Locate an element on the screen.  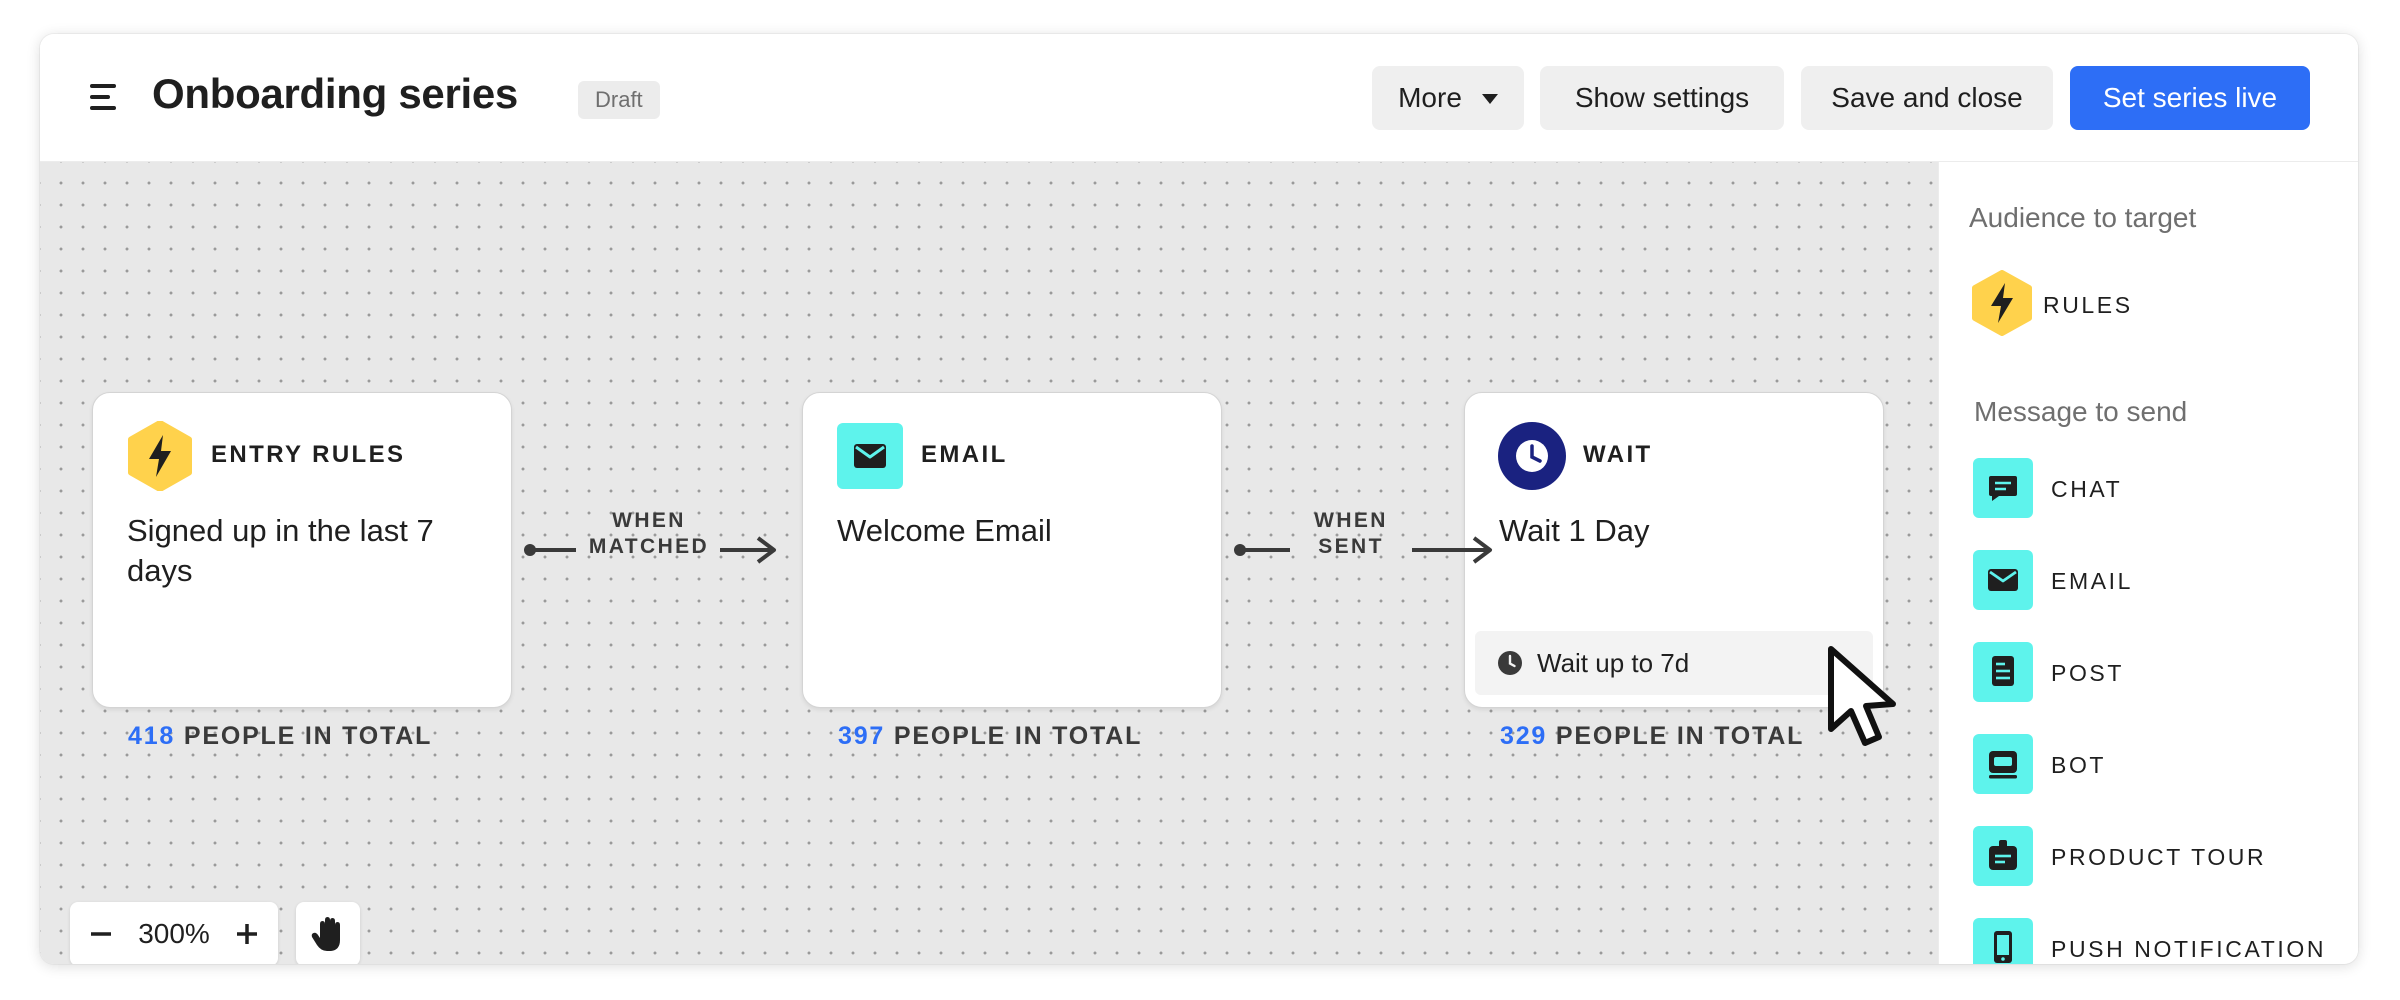
mobile-icon-glyph is located at coordinates (2003, 947).